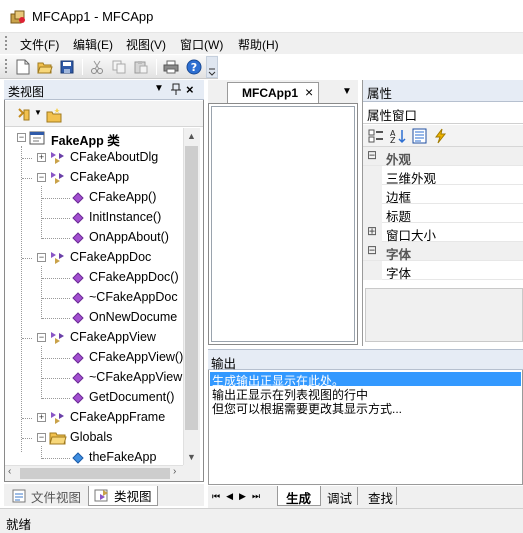  I want to click on tree-node-method: CFakeAppView(), so click(94, 358).